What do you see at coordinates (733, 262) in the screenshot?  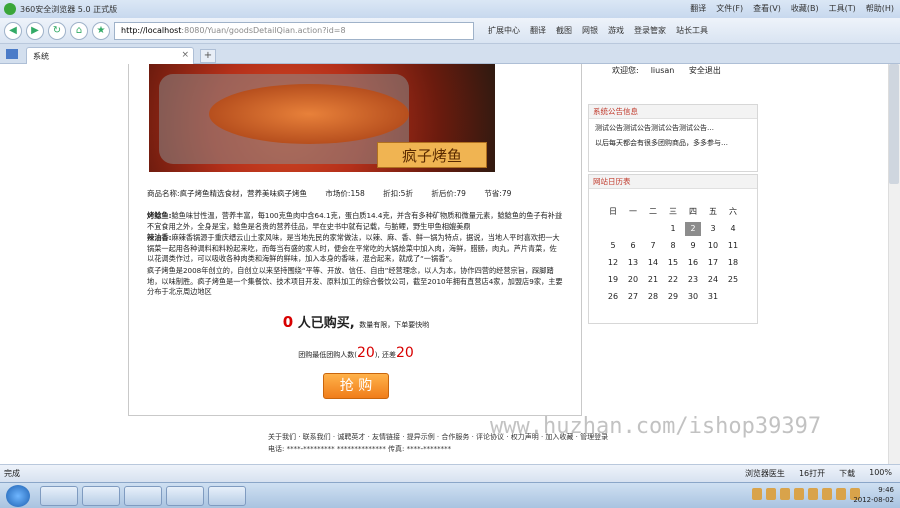 I see `calendar-day: 18` at bounding box center [733, 262].